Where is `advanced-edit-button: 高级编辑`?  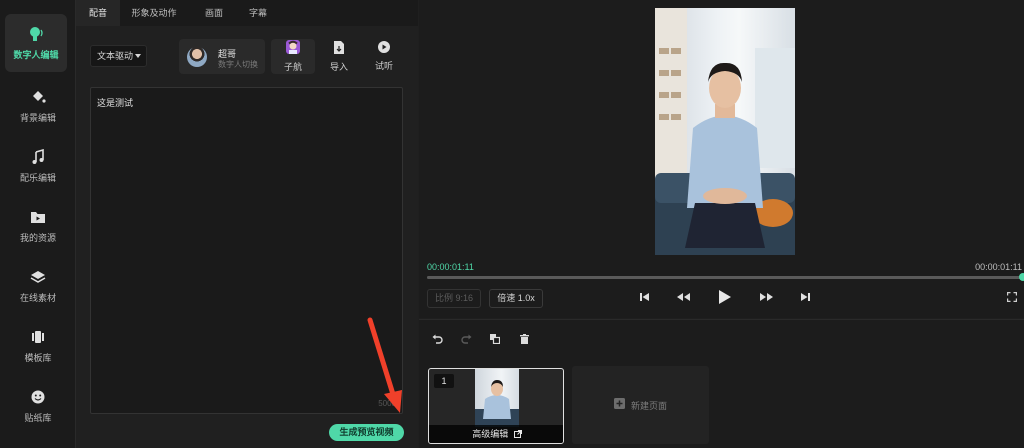
advanced-edit-button: 高级编辑 is located at coordinates (496, 434).